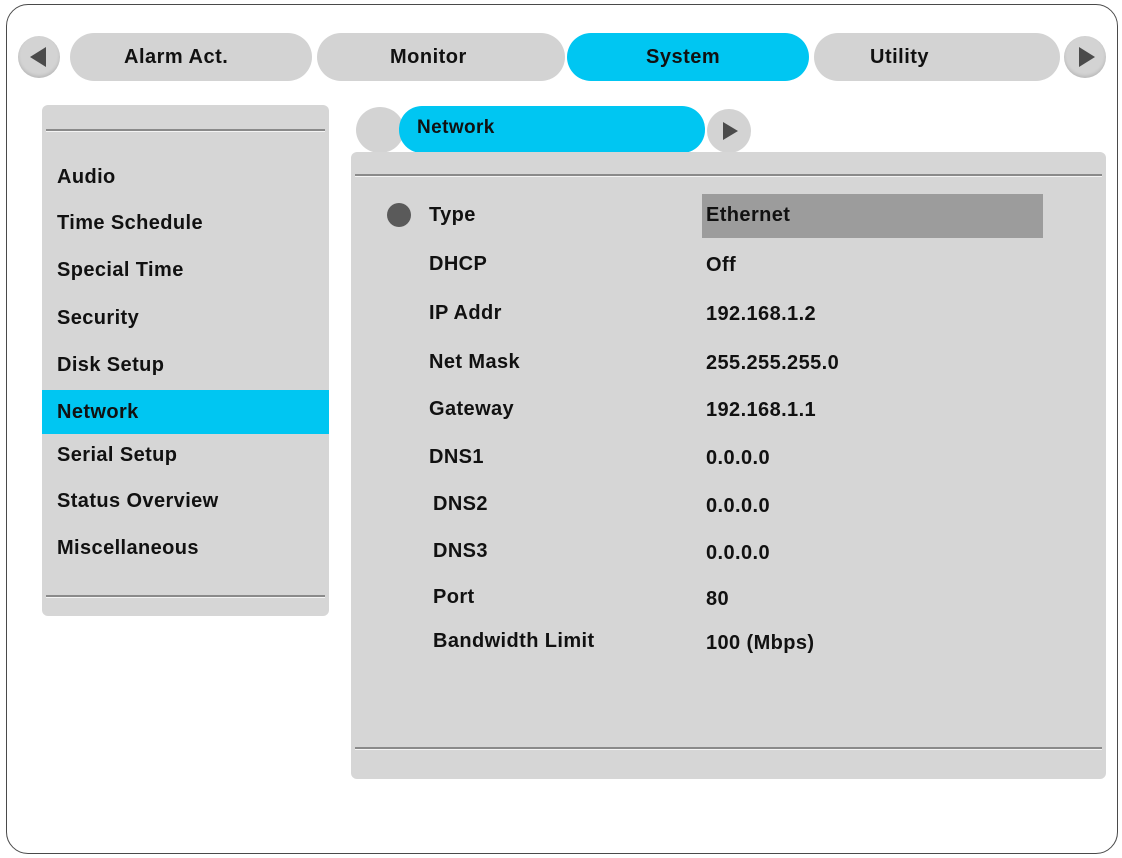 The height and width of the screenshot is (858, 1122). What do you see at coordinates (452, 215) in the screenshot?
I see `label-type: Type` at bounding box center [452, 215].